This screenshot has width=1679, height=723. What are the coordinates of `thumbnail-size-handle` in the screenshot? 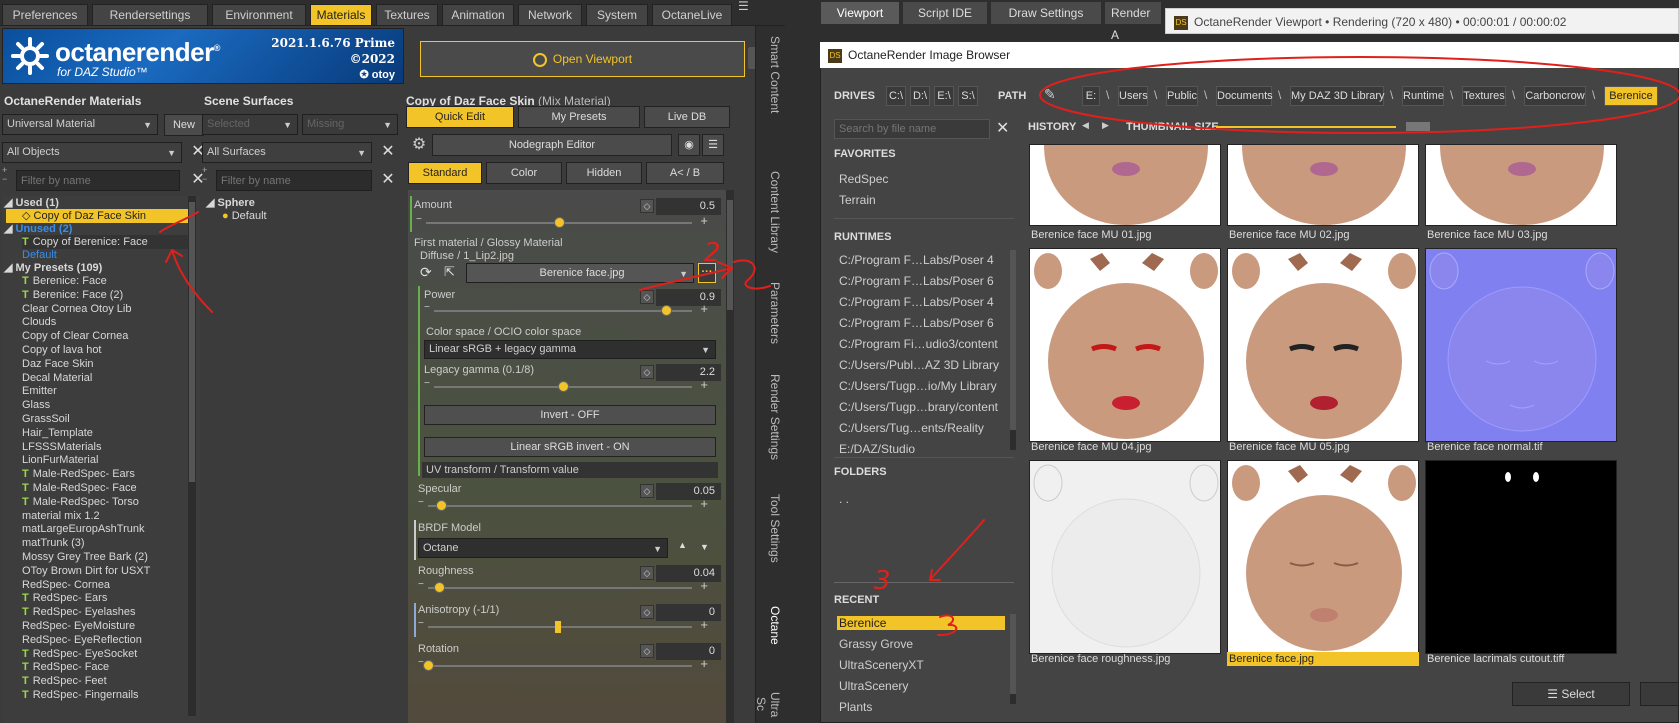 It's located at (1418, 126).